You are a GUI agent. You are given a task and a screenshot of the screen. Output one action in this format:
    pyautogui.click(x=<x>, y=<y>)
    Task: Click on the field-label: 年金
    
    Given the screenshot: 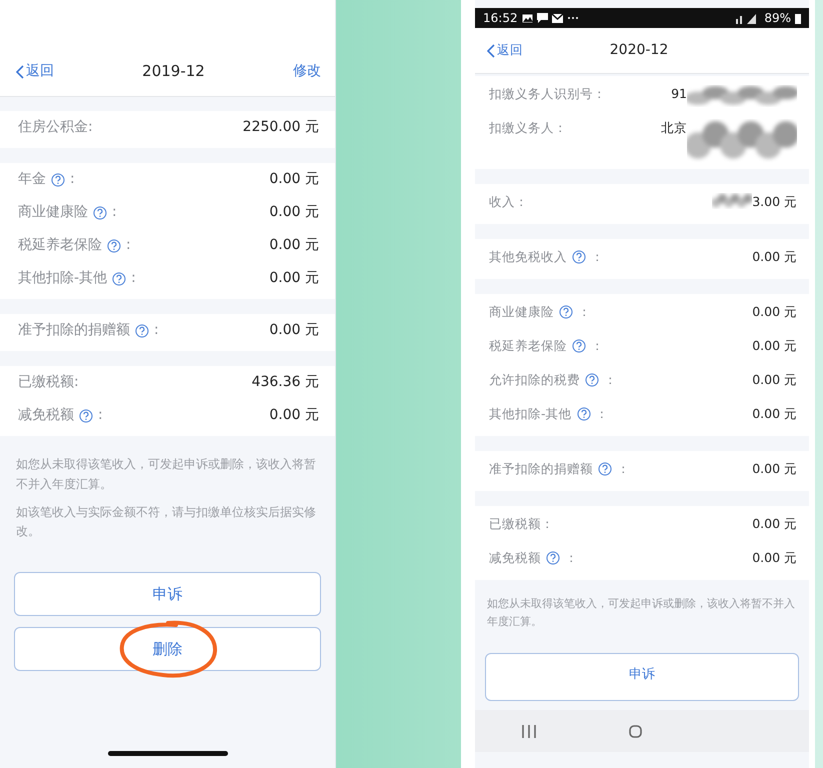 What is the action you would take?
    pyautogui.click(x=32, y=179)
    